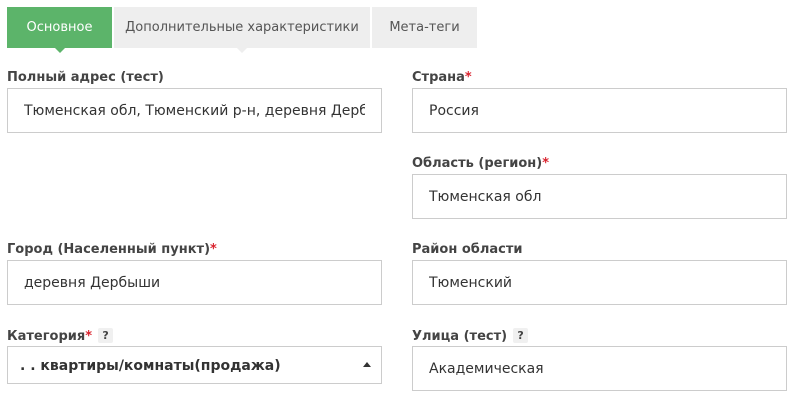 The image size is (795, 405). Describe the element at coordinates (194, 110) in the screenshot. I see `full-address-input` at that location.